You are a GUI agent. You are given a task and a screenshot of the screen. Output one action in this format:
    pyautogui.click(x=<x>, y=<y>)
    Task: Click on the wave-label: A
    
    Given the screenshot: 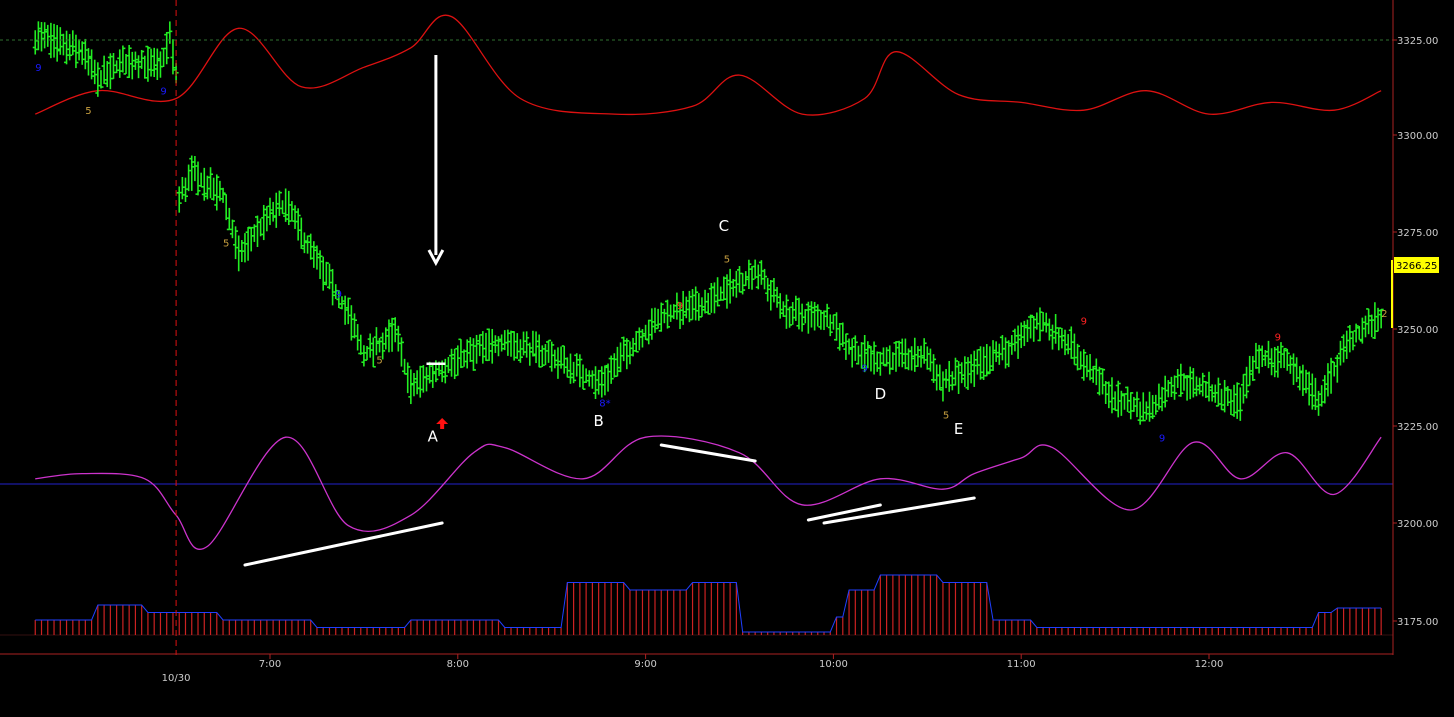 What is the action you would take?
    pyautogui.click(x=433, y=437)
    